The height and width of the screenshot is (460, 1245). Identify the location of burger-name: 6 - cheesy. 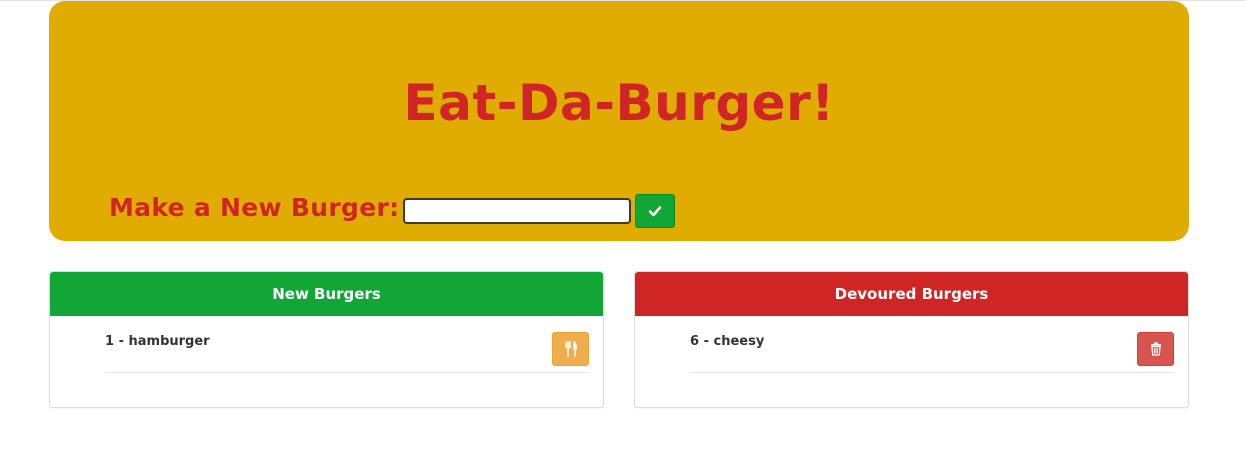
(727, 341).